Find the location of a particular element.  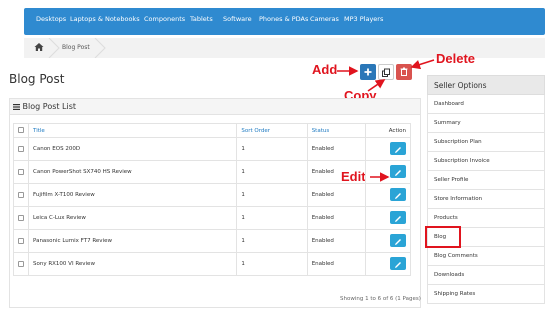

list-icon is located at coordinates (16, 106).